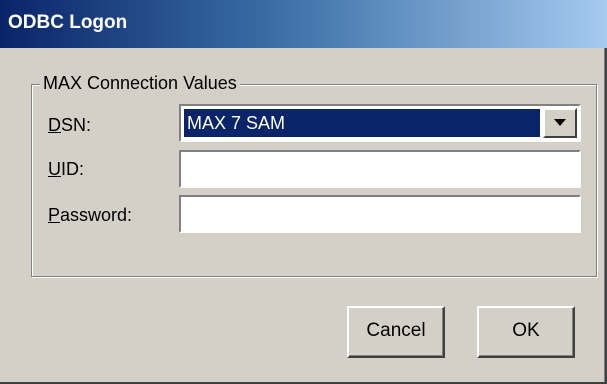  What do you see at coordinates (76, 125) in the screenshot?
I see `dsn-label-rest: SN:` at bounding box center [76, 125].